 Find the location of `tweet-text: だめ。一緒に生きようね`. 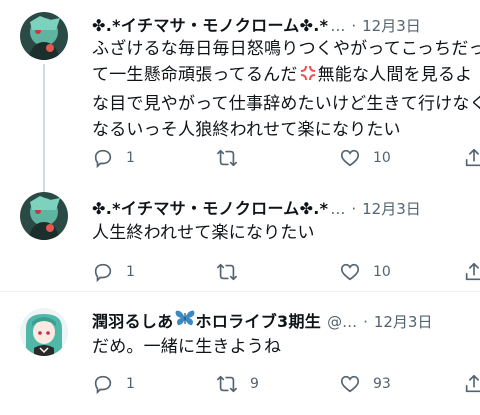

tweet-text: だめ。一緒に生きようね is located at coordinates (286, 347).